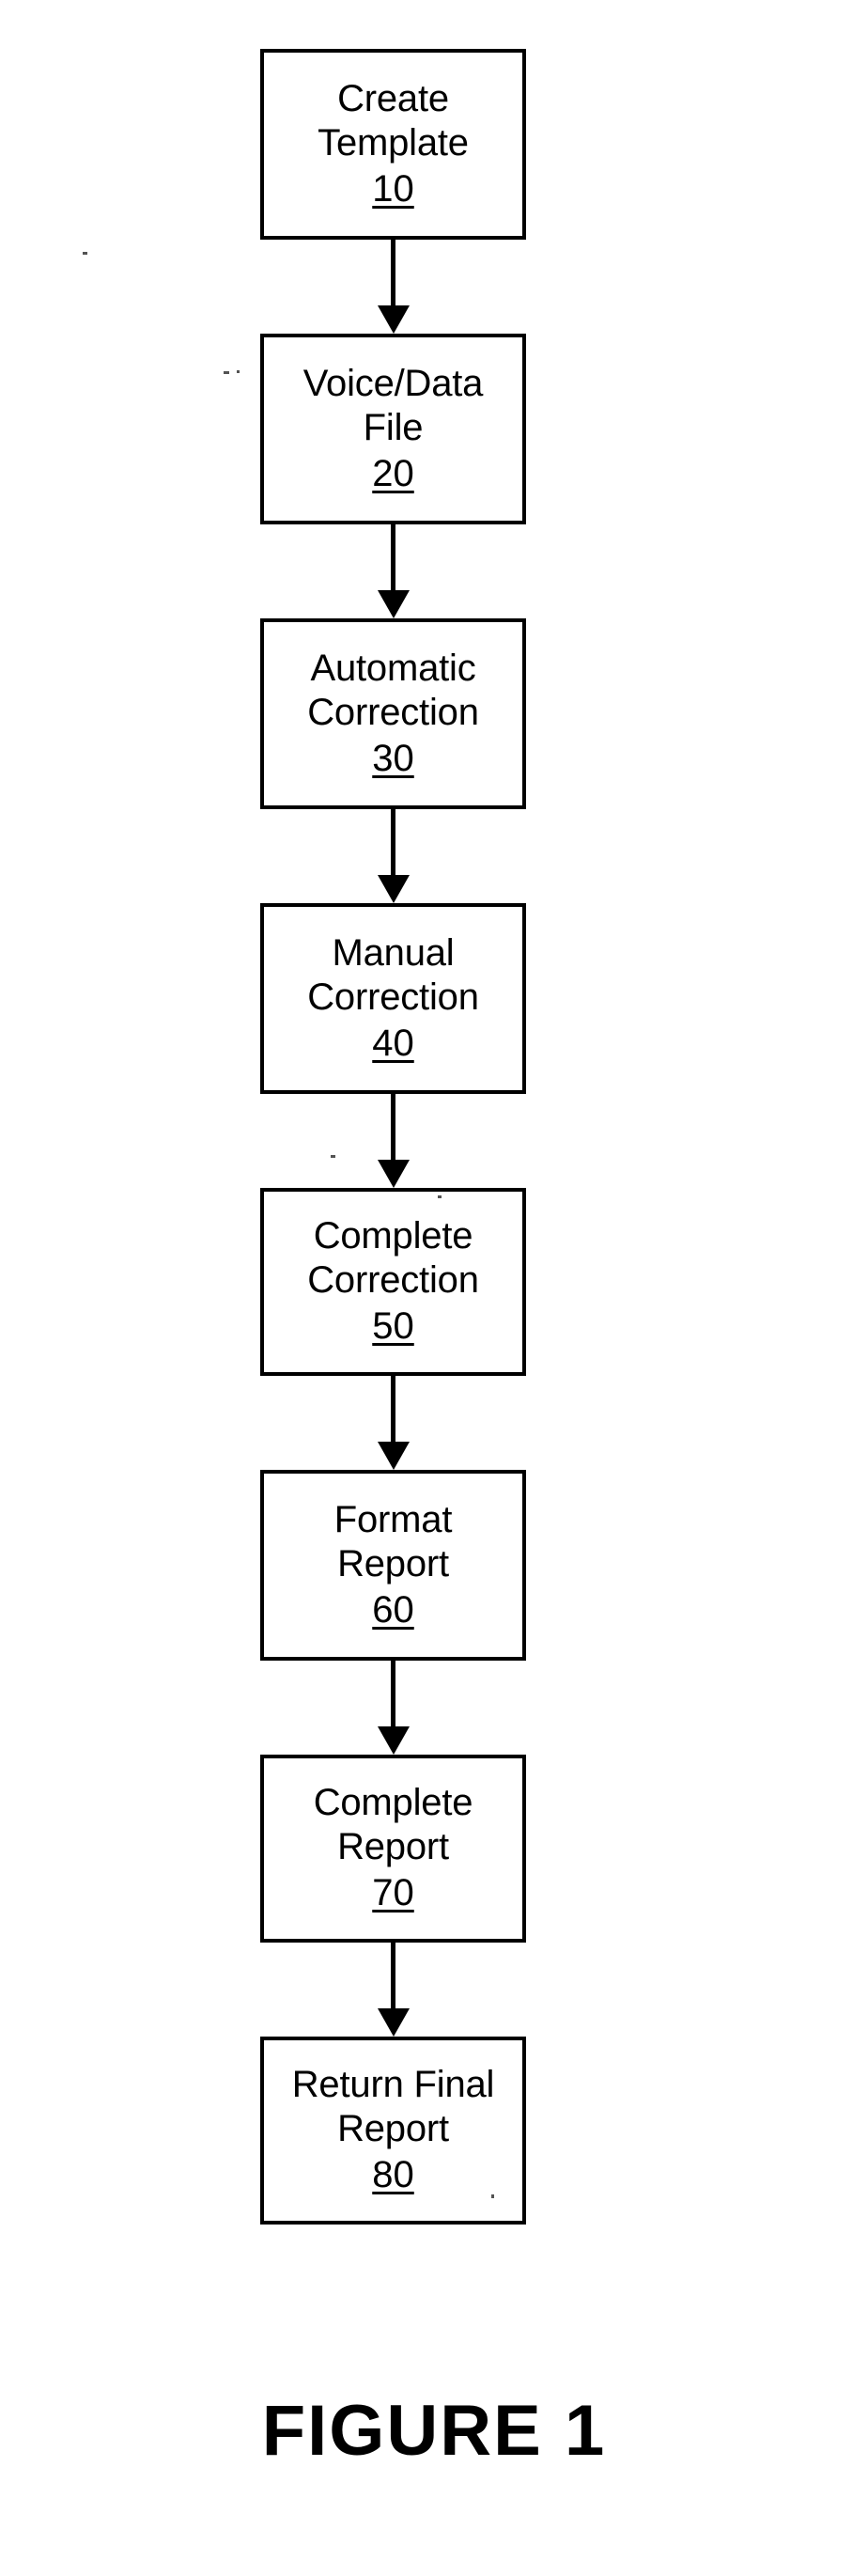 The width and height of the screenshot is (868, 2576). I want to click on flow-node-automatic-correction: Automatic Correction 30, so click(393, 713).